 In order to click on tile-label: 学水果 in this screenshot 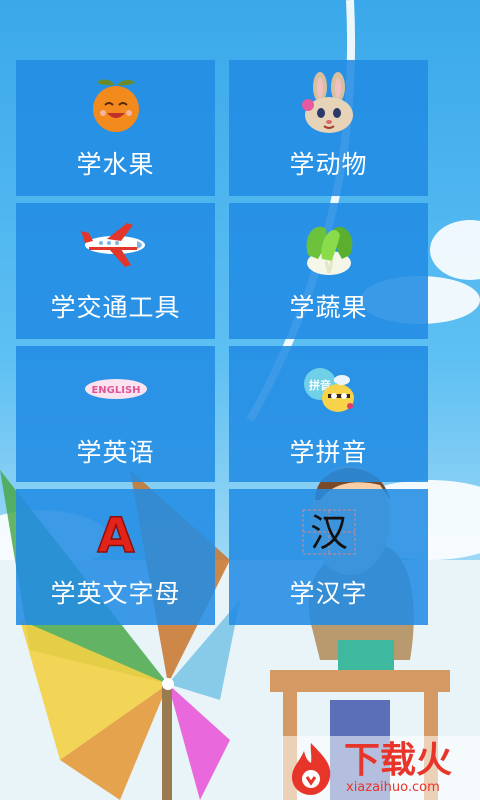, I will do `click(115, 164)`.